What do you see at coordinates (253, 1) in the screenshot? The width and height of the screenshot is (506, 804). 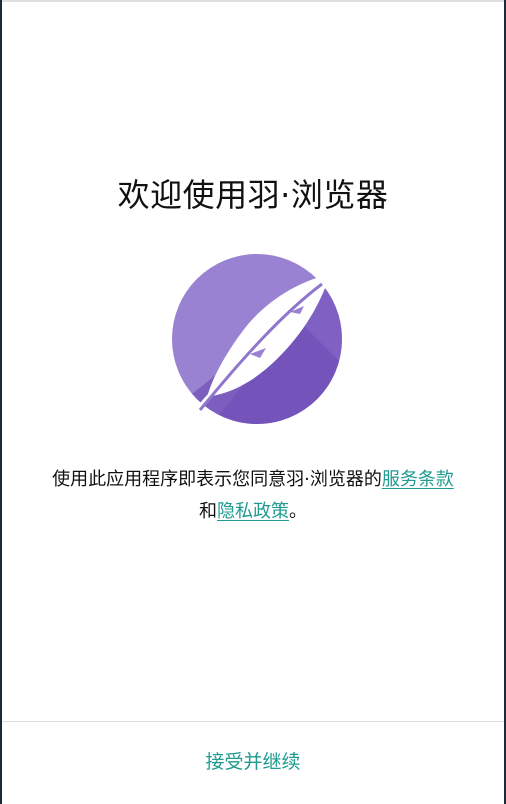 I see `top-edge` at bounding box center [253, 1].